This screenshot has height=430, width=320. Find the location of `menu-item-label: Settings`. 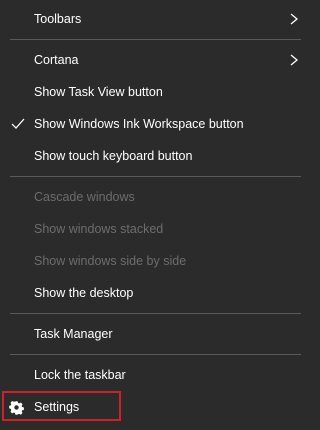

menu-item-label: Settings is located at coordinates (57, 407).